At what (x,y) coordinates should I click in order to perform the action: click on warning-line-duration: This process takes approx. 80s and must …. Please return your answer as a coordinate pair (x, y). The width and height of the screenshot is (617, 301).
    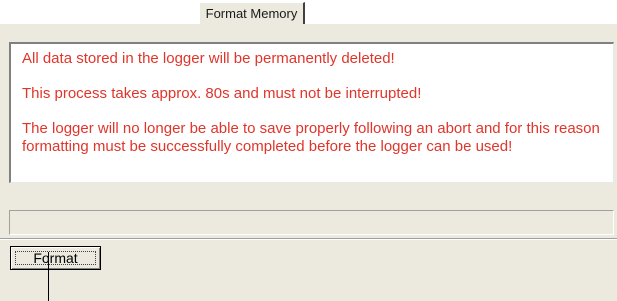
    Looking at the image, I should click on (222, 93).